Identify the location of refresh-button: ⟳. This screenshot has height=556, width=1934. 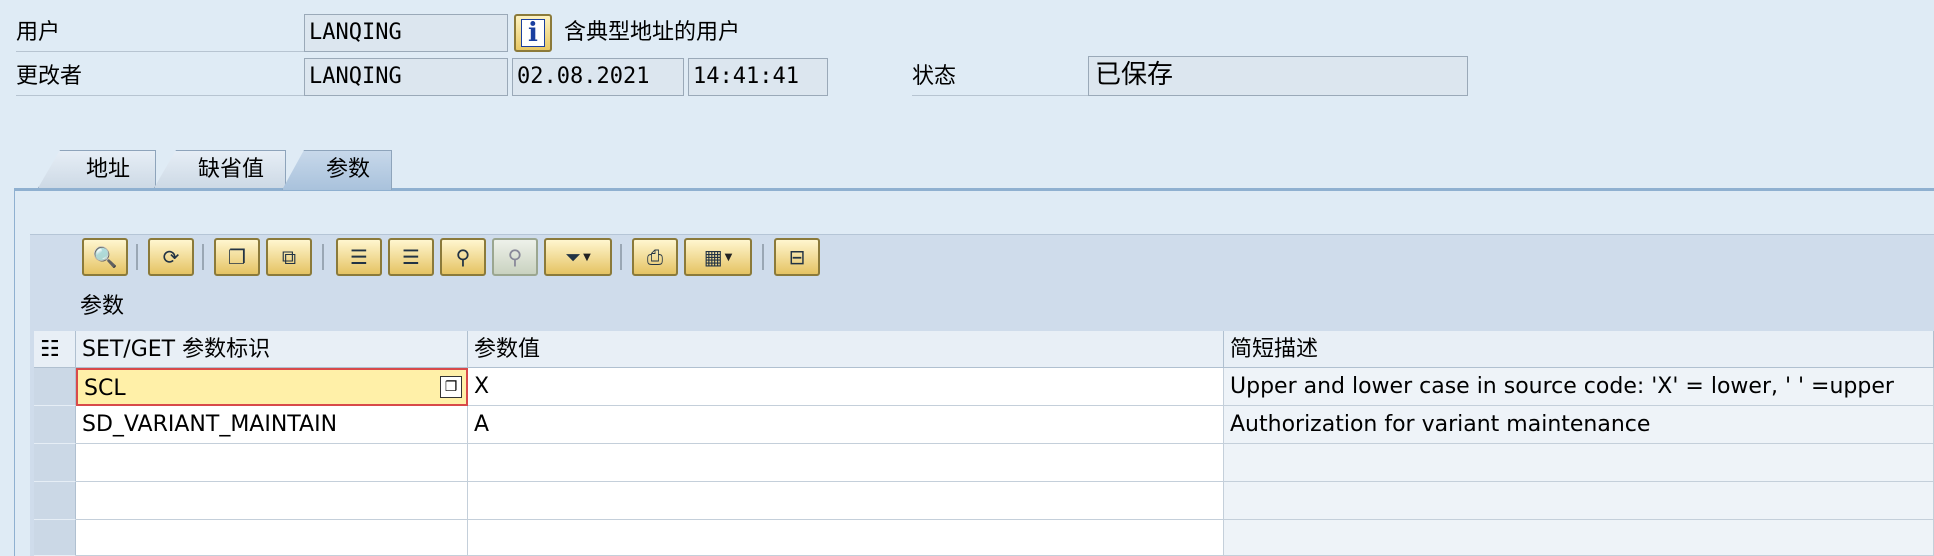
(171, 257).